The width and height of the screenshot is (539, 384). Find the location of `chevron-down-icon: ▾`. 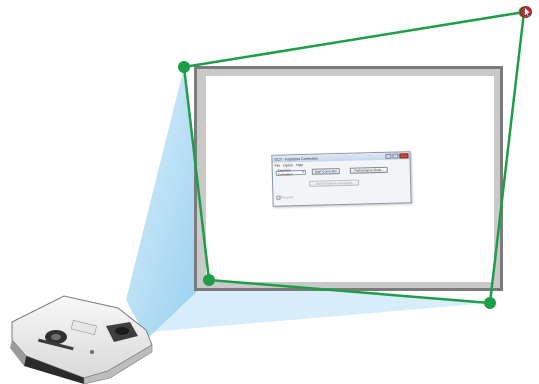

chevron-down-icon: ▾ is located at coordinates (303, 172).